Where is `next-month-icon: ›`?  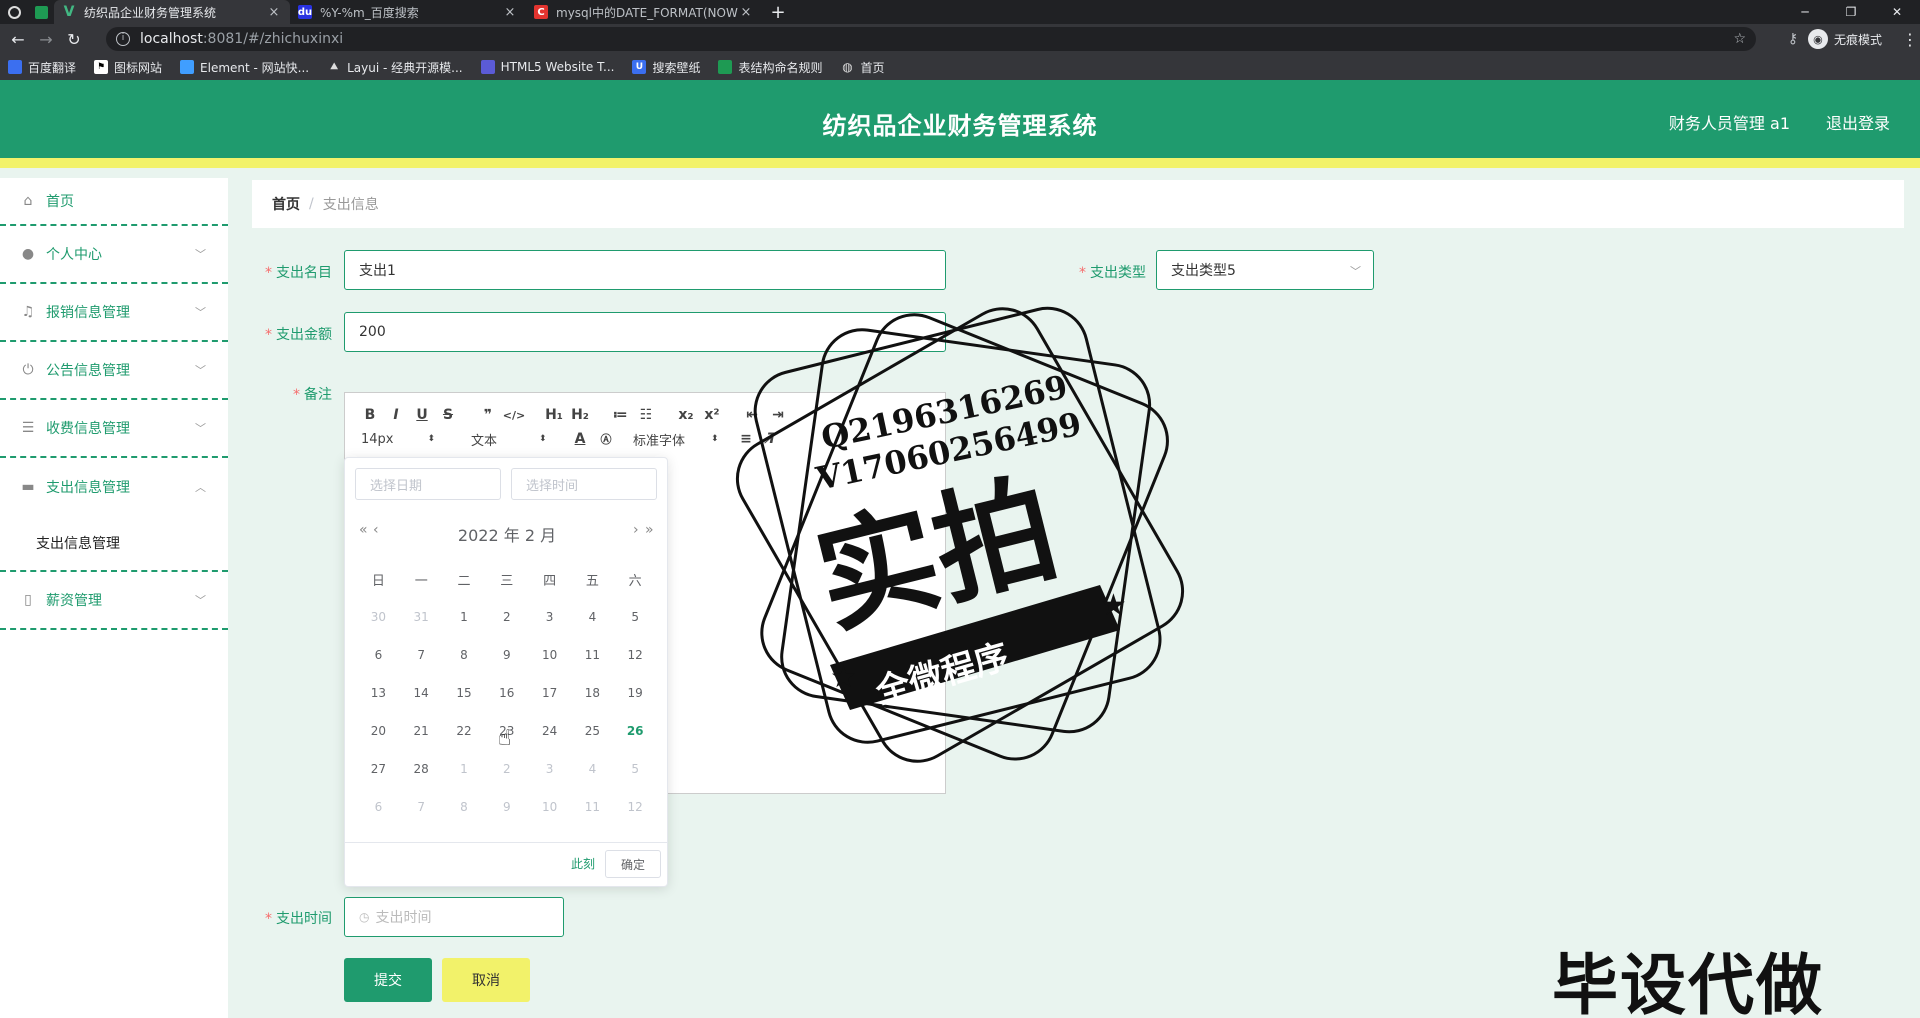
next-month-icon: › is located at coordinates (636, 530).